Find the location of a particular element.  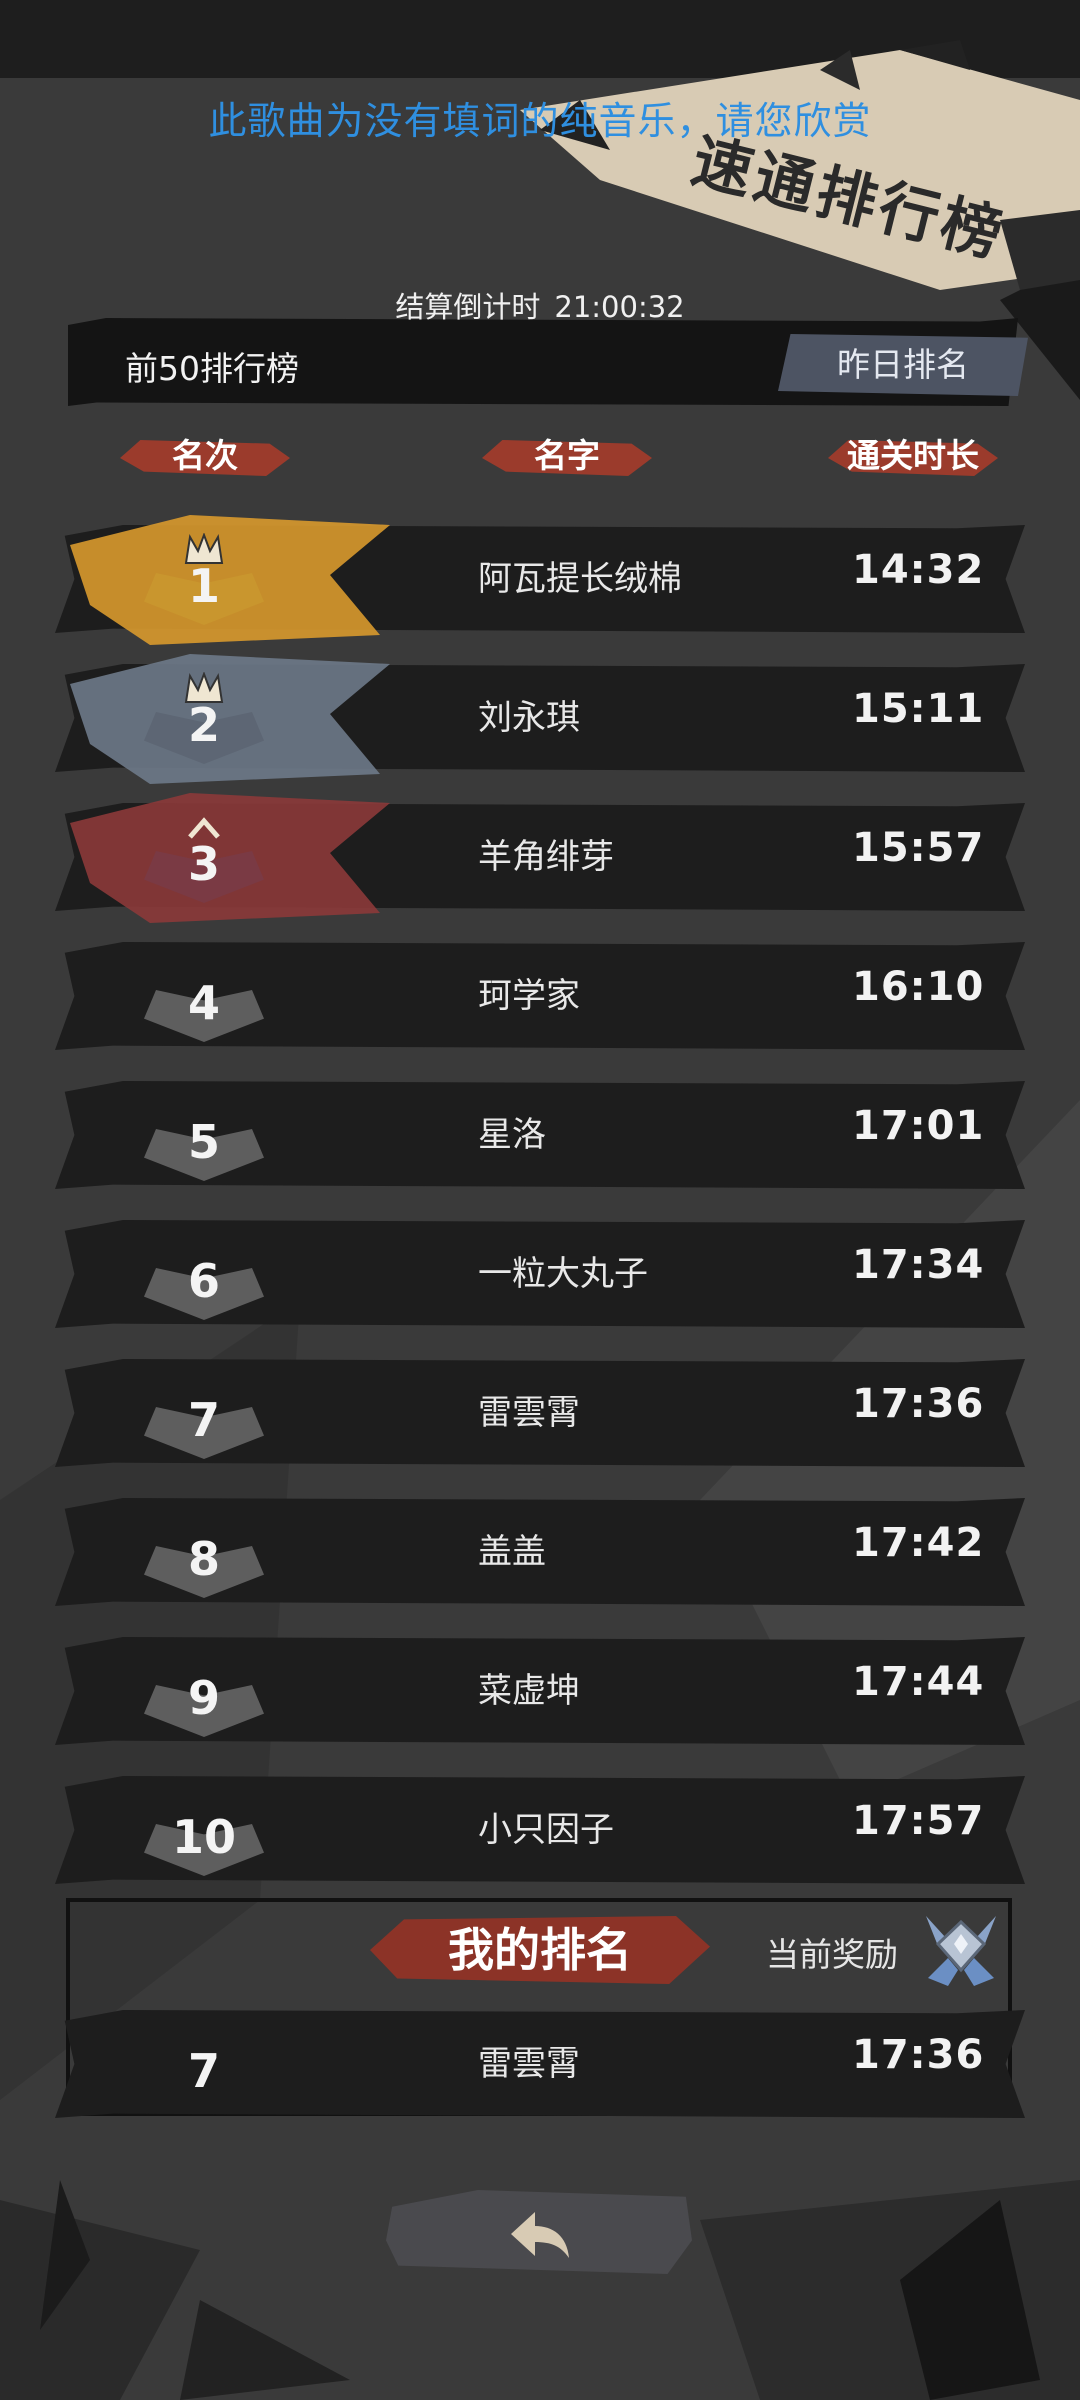

clear-time: 17:42 is located at coordinates (918, 1543).